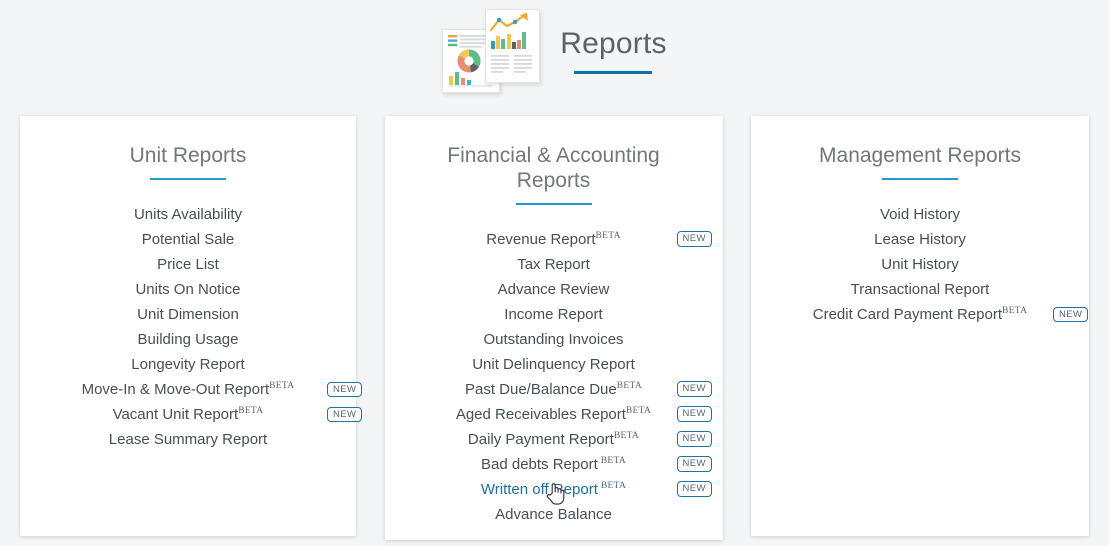 The height and width of the screenshot is (546, 1109). I want to click on report-link-advance-review: Advance Review, so click(554, 289).